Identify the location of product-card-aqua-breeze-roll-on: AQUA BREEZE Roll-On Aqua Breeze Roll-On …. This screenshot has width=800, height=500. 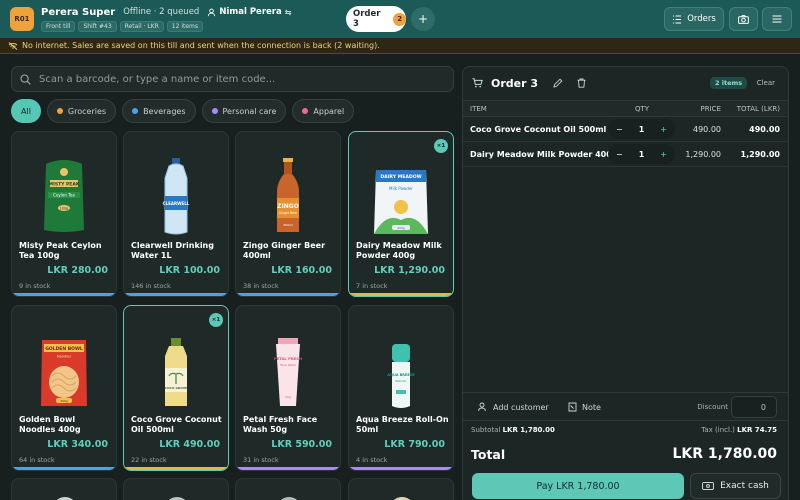
(401, 388).